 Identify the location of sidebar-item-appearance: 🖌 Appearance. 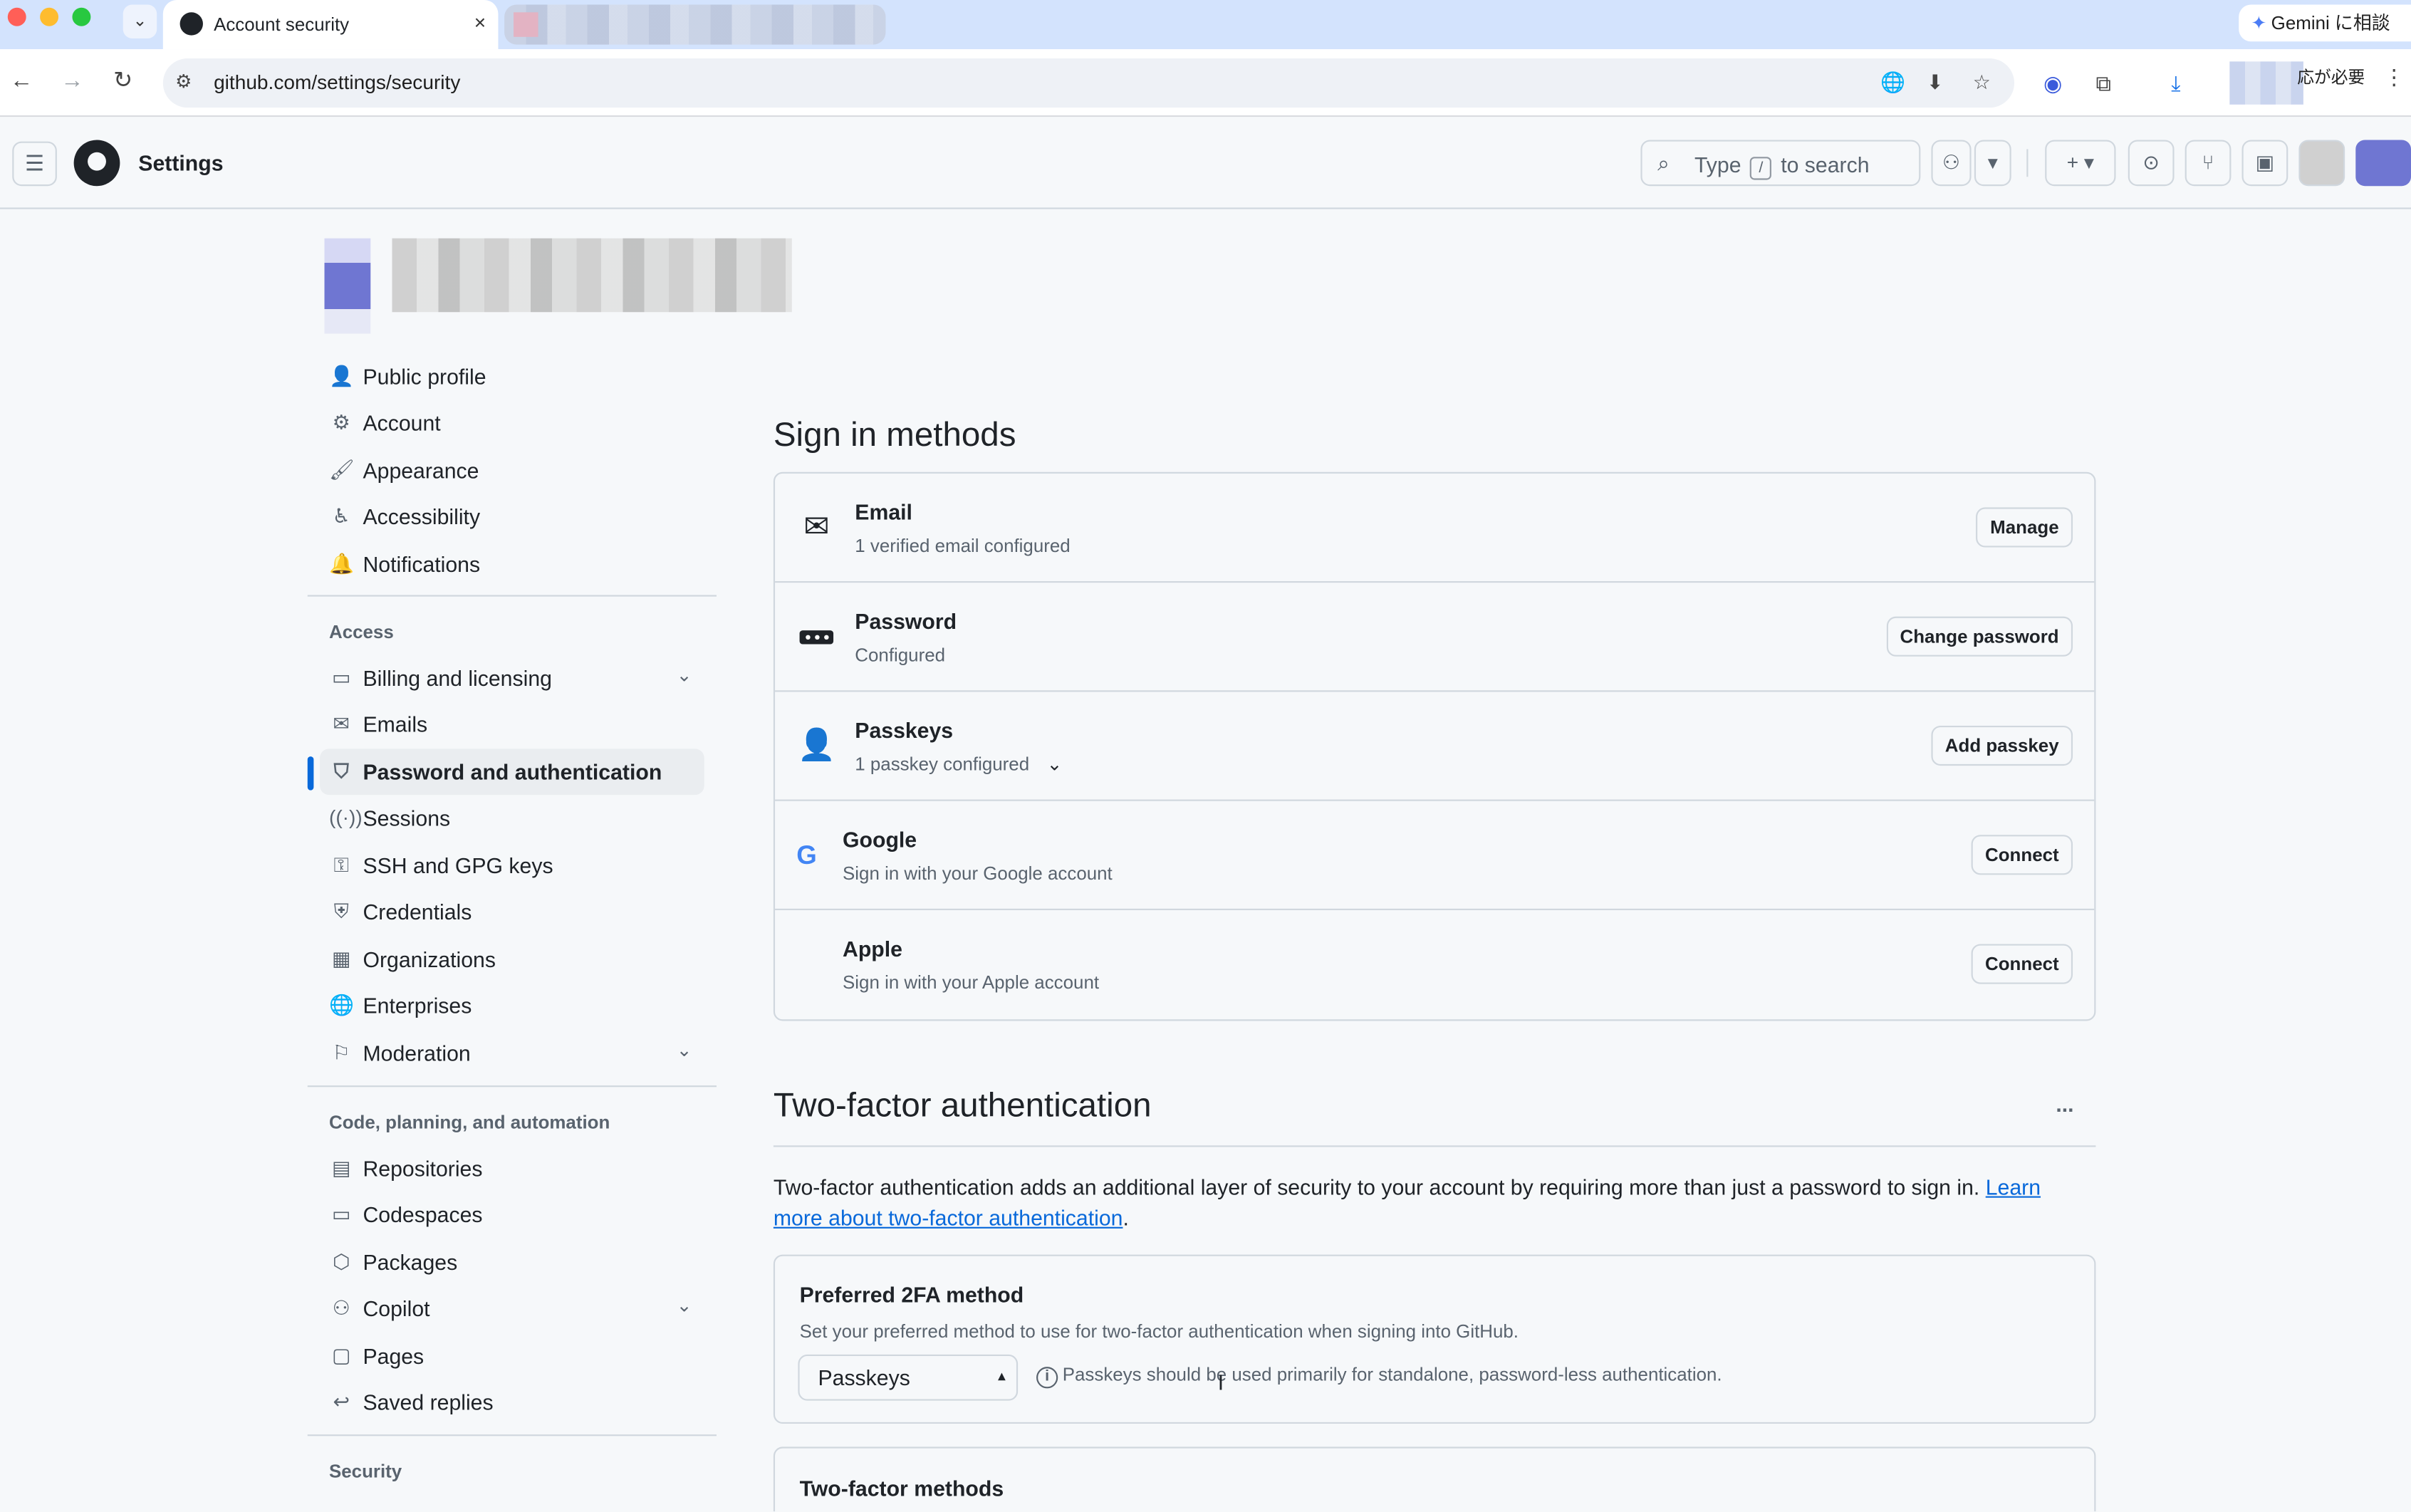
(512, 470).